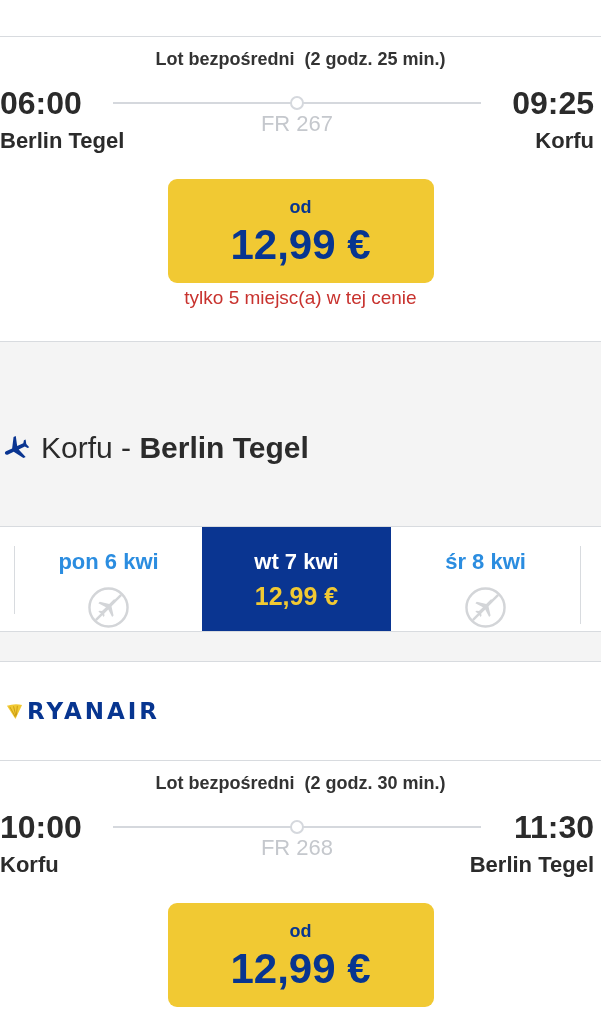 Image resolution: width=601 pixels, height=1011 pixels. I want to click on arrival-time: 11:30, so click(553, 827).